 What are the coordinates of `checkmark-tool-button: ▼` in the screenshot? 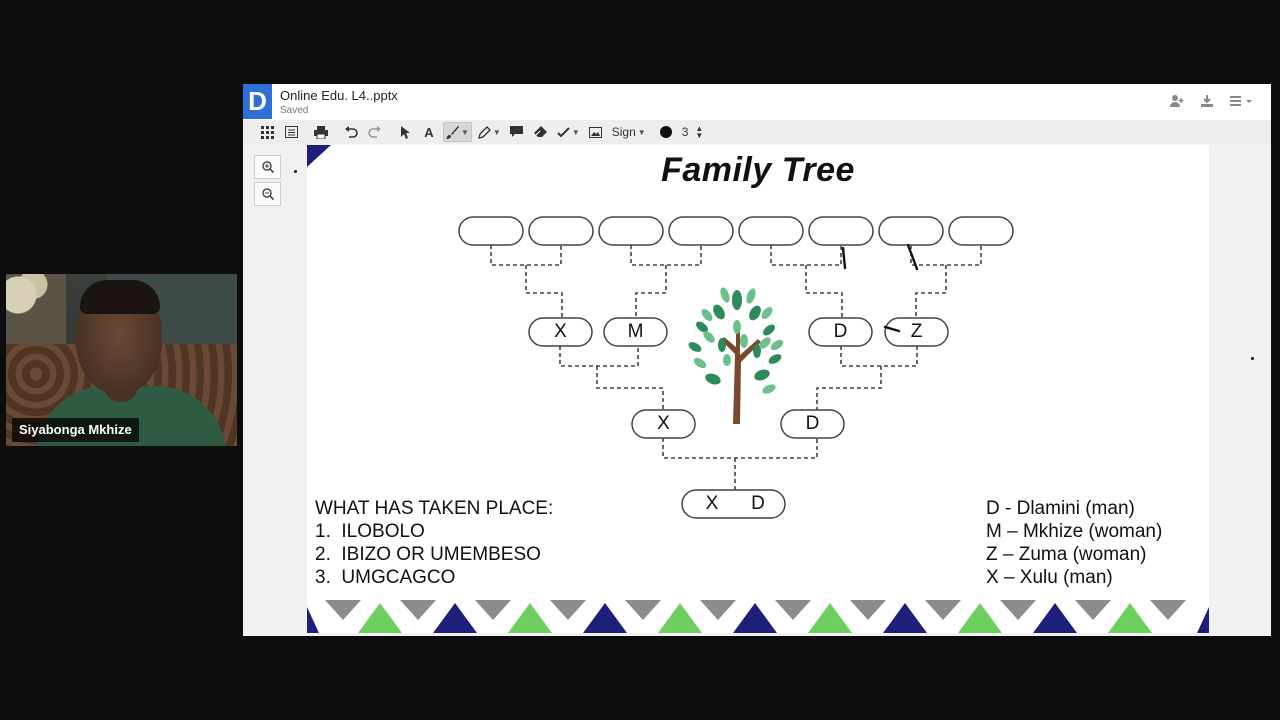 It's located at (568, 132).